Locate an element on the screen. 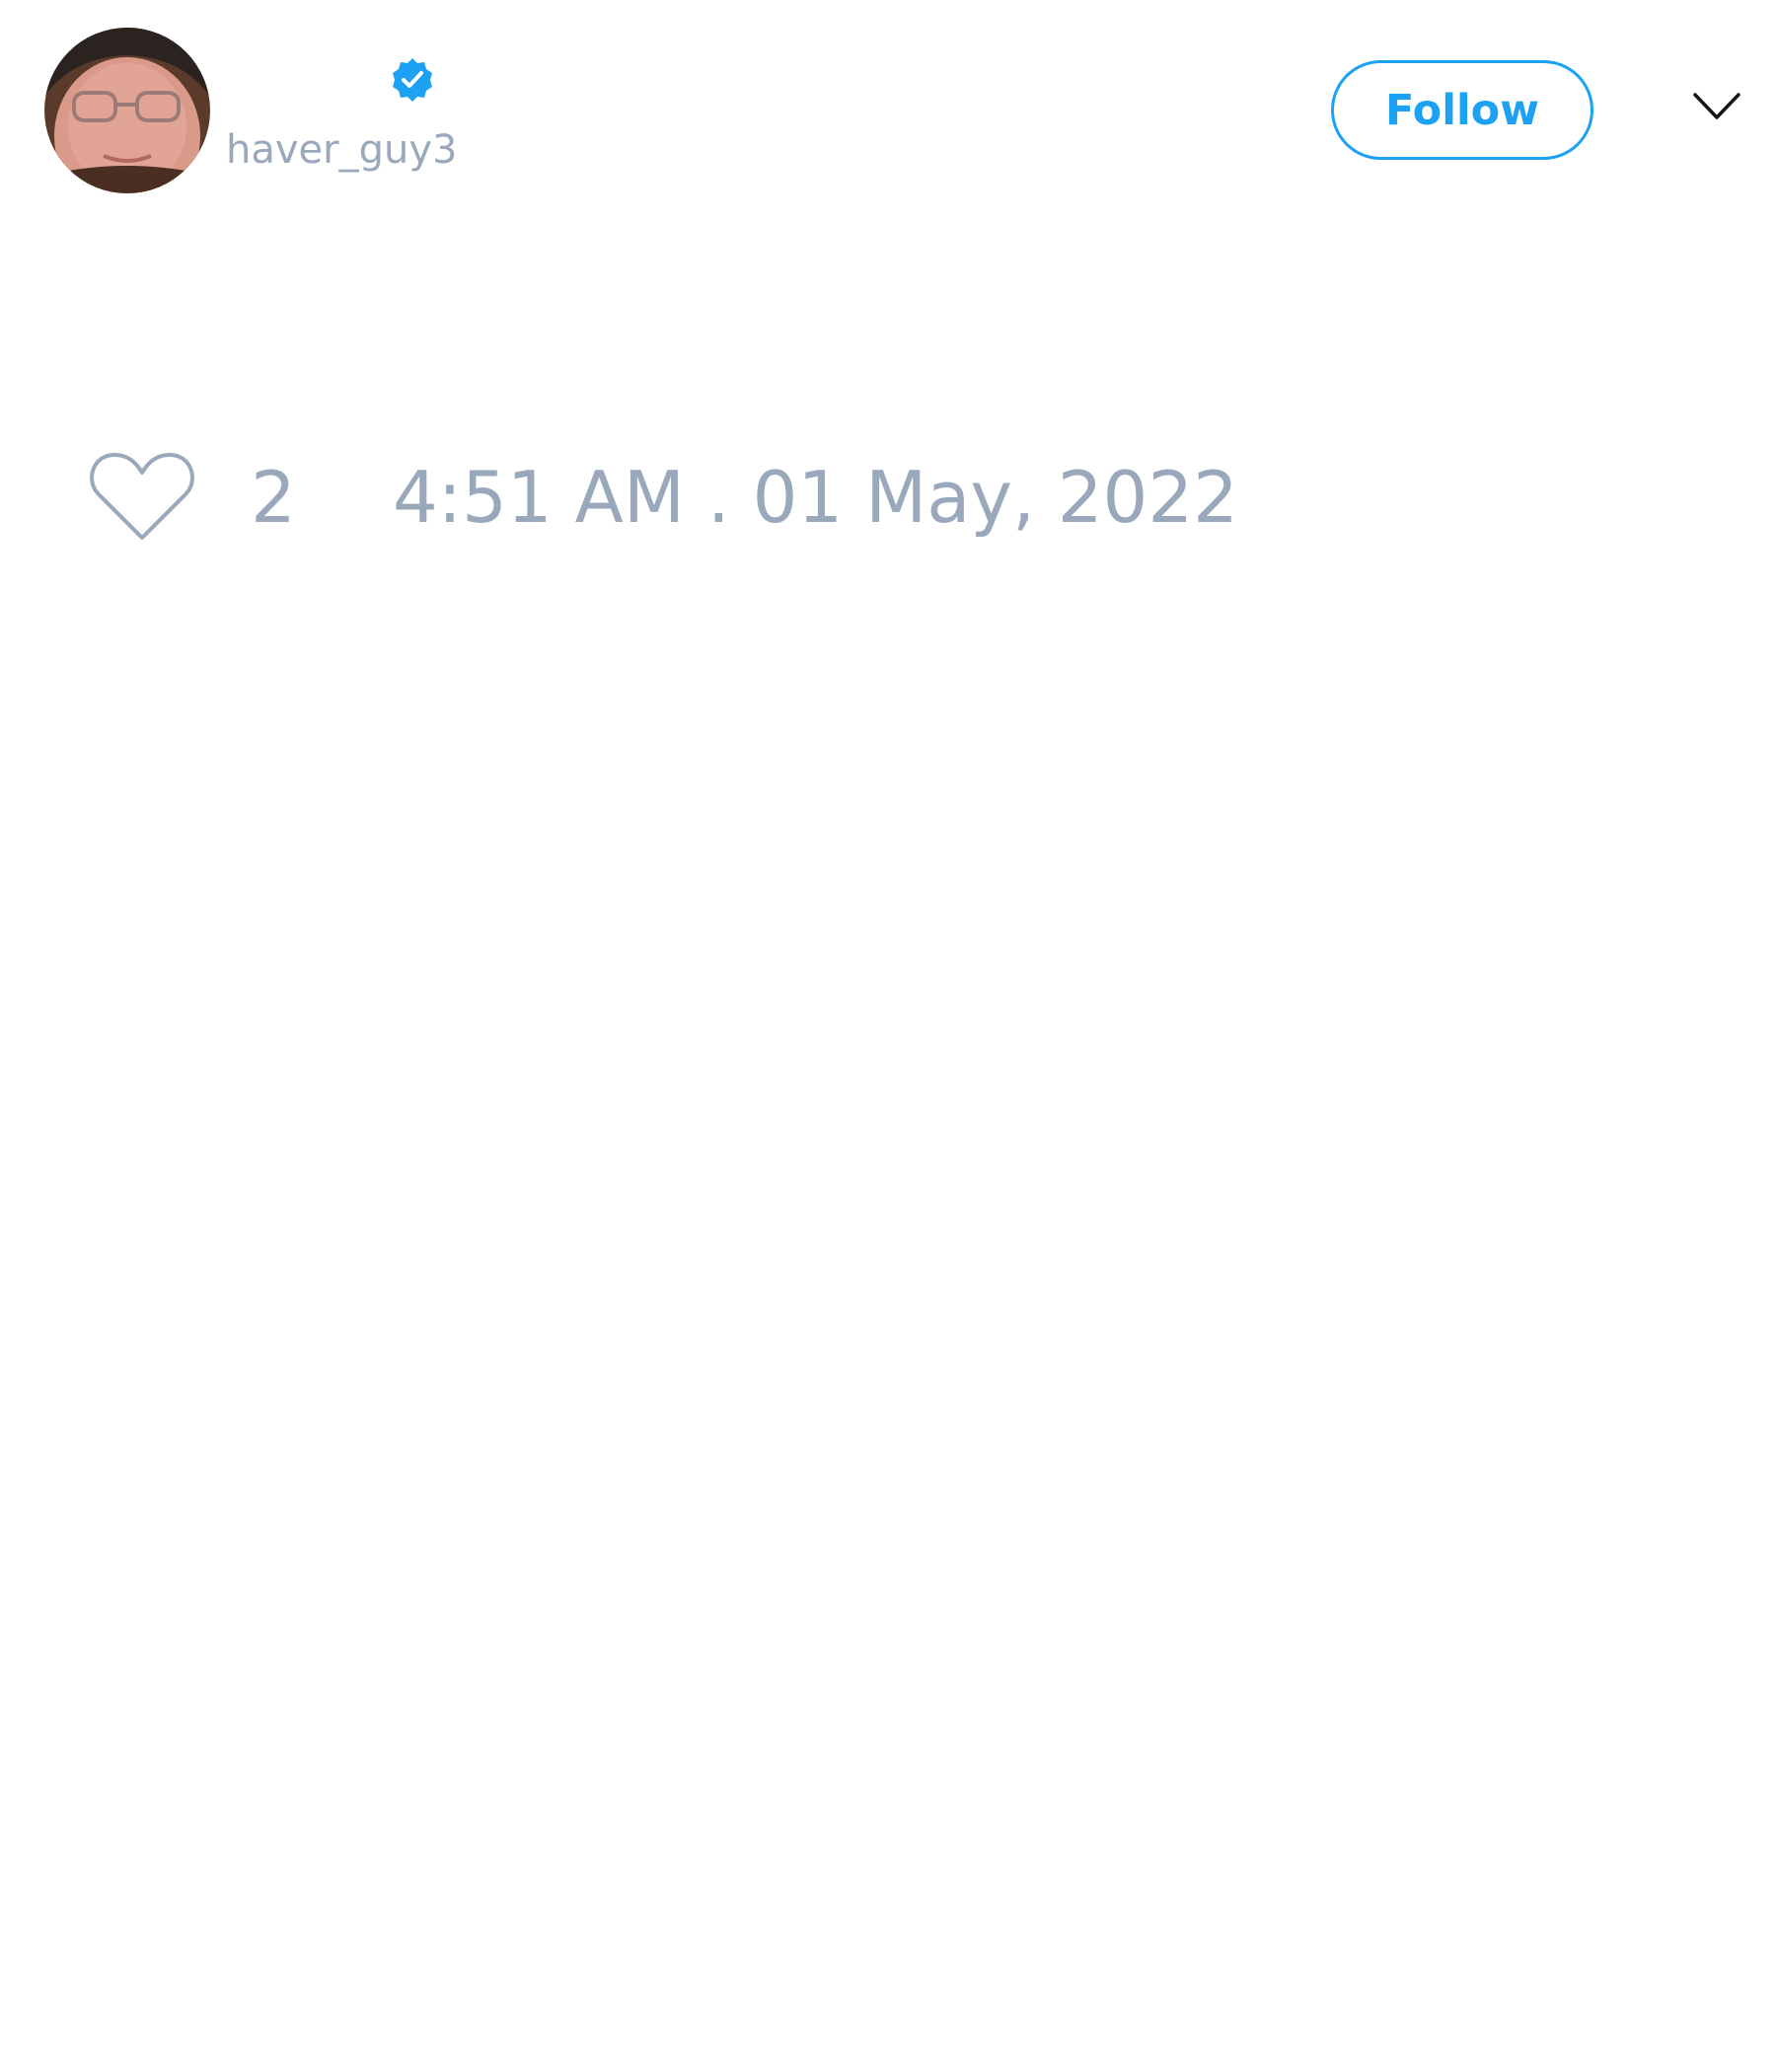 This screenshot has height=2072, width=1776. avatar is located at coordinates (127, 111).